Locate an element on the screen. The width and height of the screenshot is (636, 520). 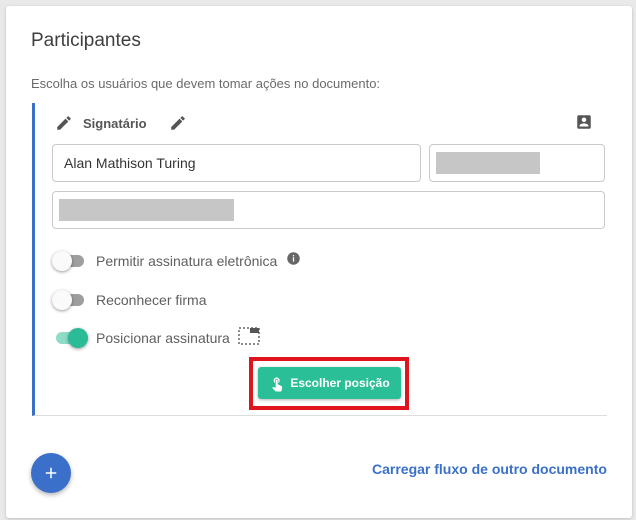
card-title: Participantes is located at coordinates (86, 40).